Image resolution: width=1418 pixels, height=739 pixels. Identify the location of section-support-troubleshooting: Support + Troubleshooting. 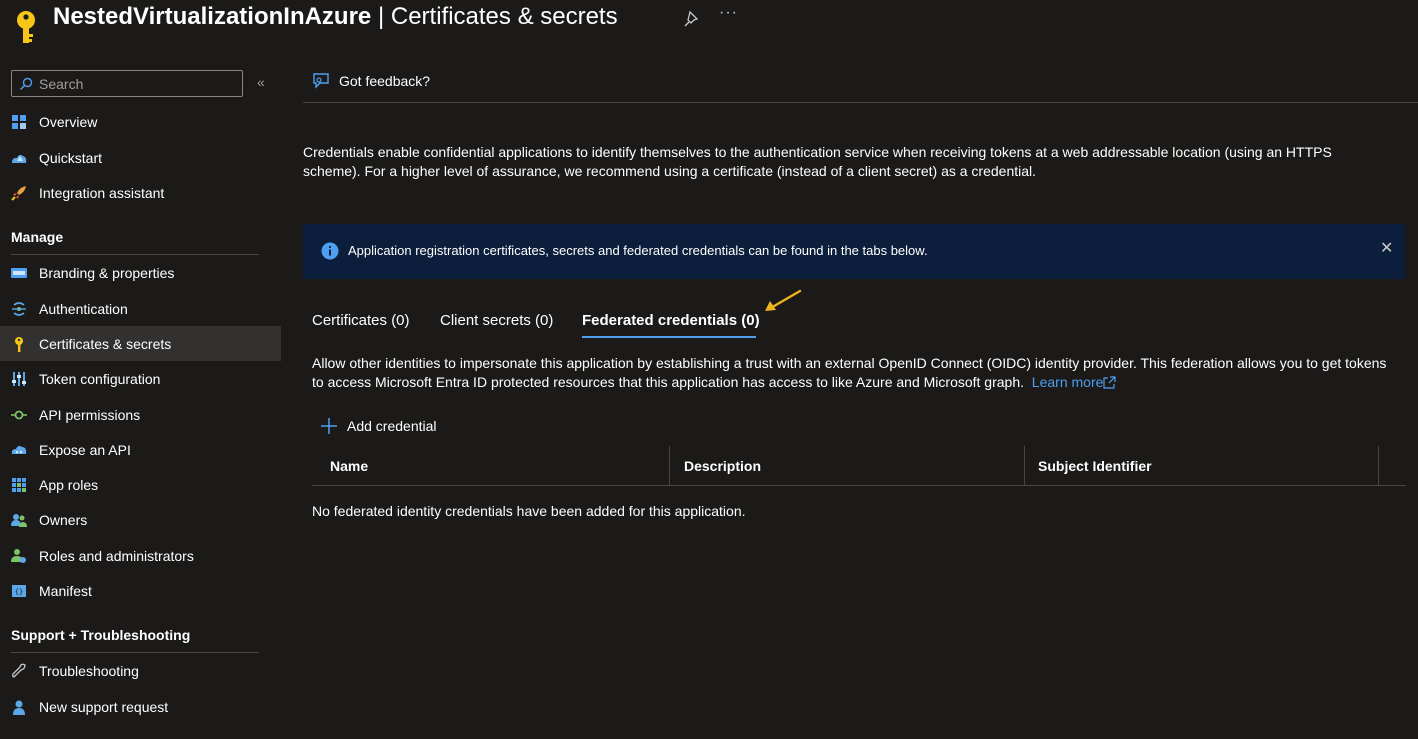
(101, 635).